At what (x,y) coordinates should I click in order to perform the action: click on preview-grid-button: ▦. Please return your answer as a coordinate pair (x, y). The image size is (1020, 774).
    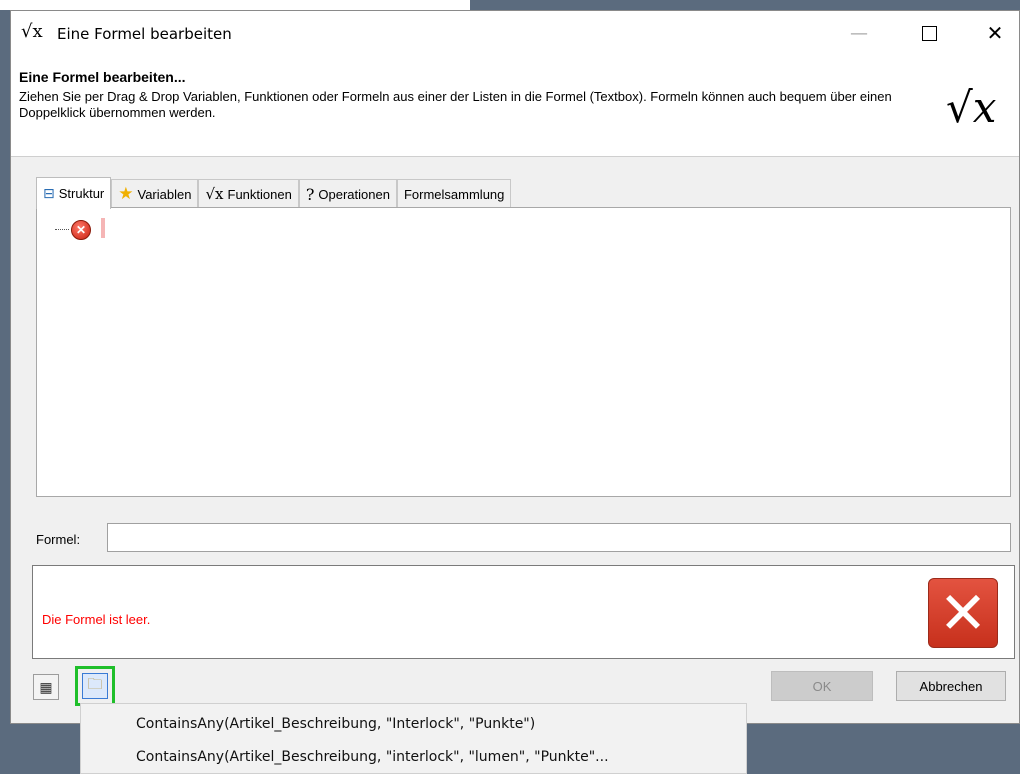
    Looking at the image, I should click on (46, 687).